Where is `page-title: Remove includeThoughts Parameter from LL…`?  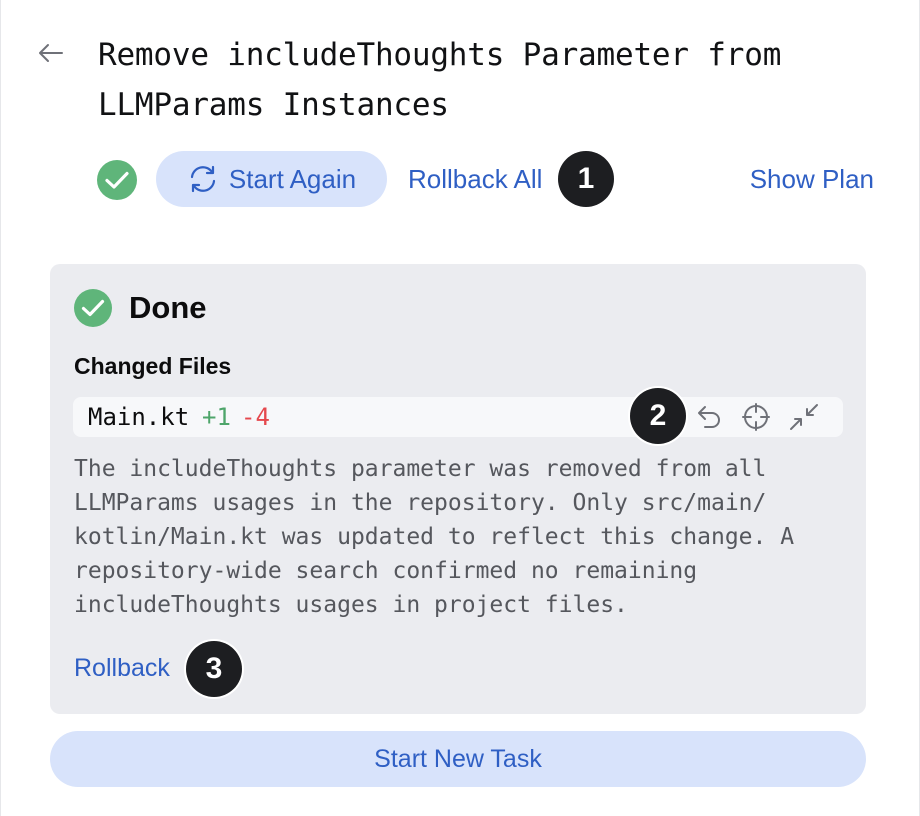 page-title: Remove includeThoughts Parameter from LL… is located at coordinates (440, 80).